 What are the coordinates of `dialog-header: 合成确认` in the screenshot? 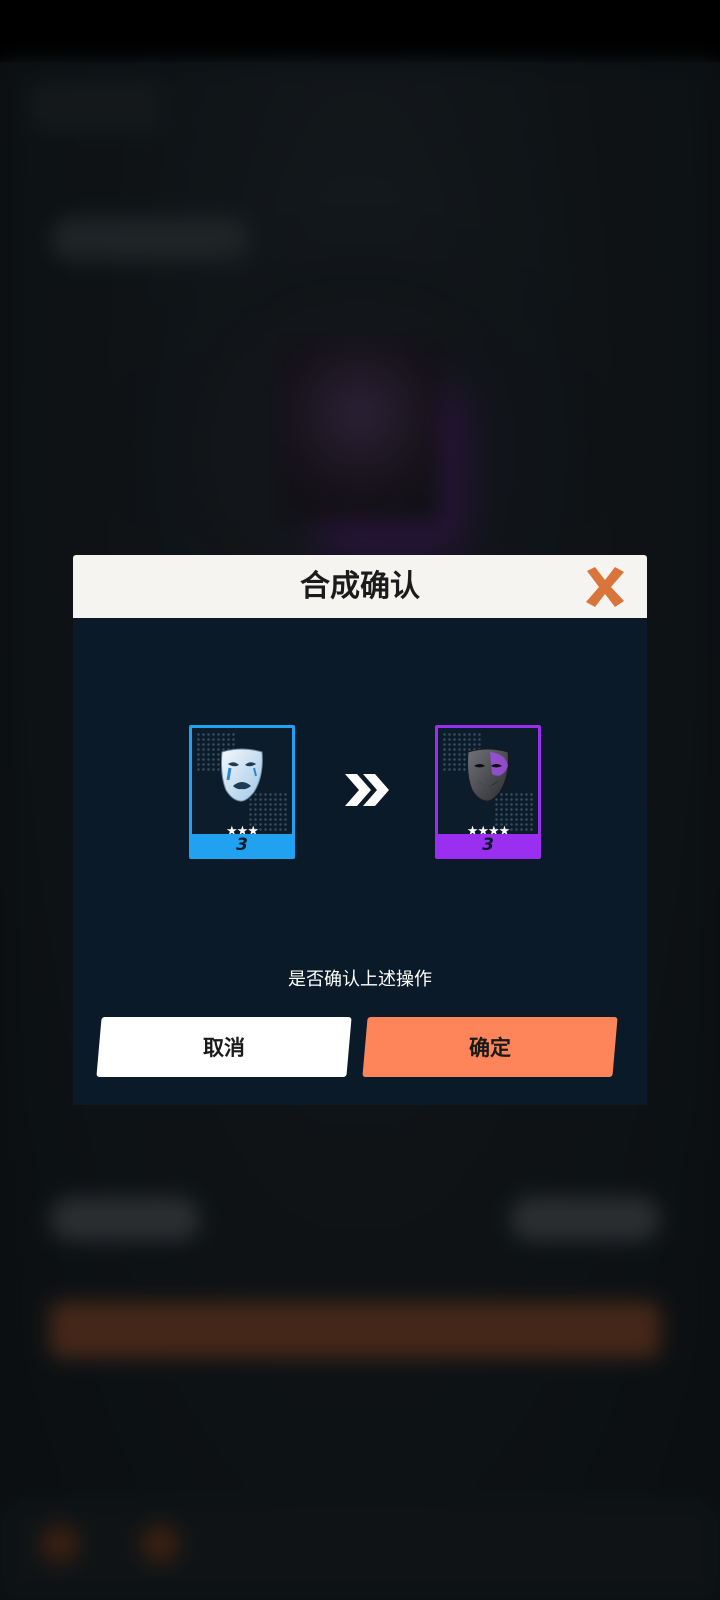 It's located at (360, 586).